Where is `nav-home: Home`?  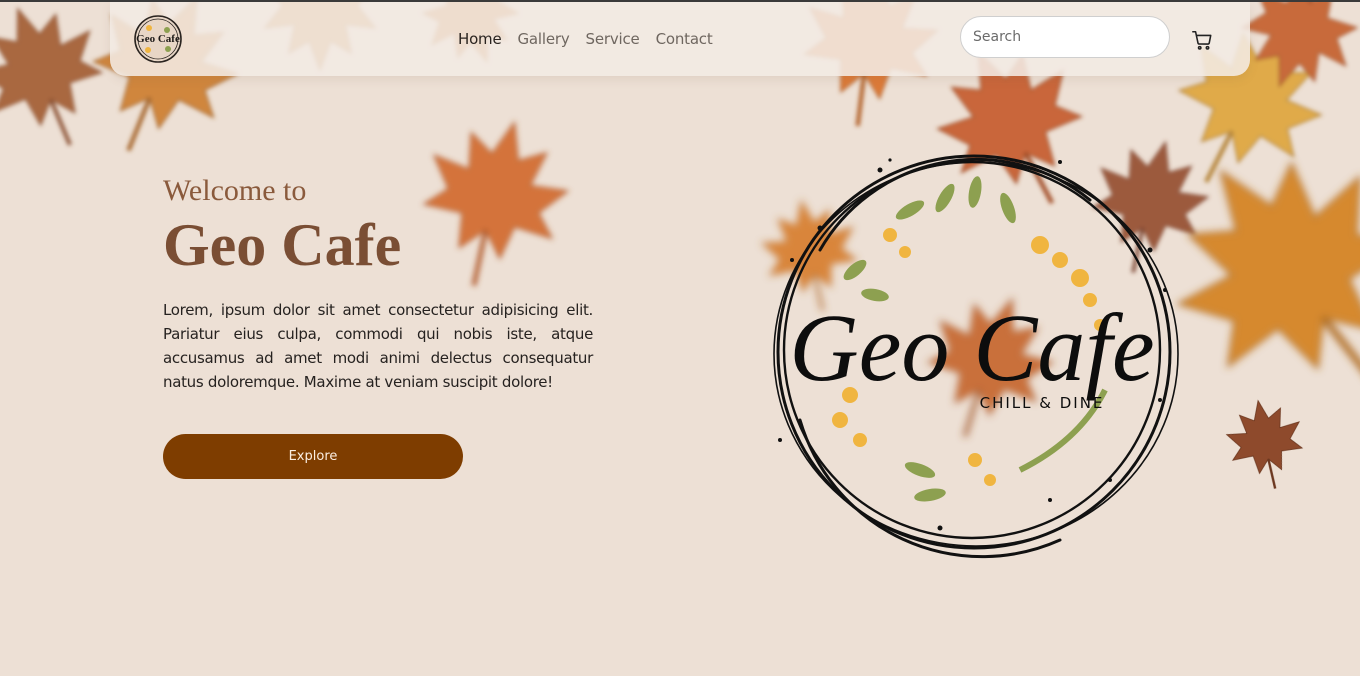
nav-home: Home is located at coordinates (480, 39).